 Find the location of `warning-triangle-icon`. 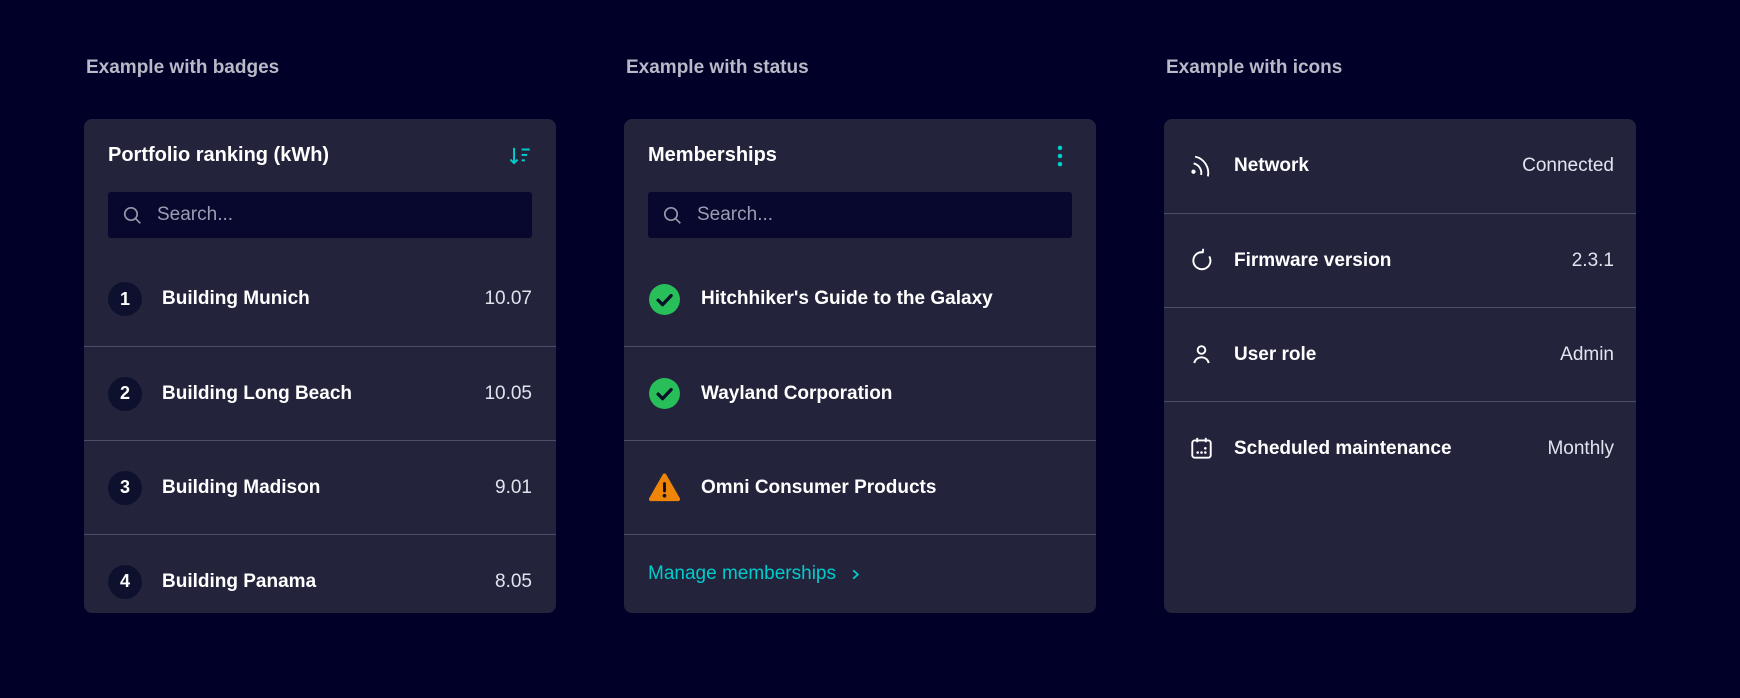

warning-triangle-icon is located at coordinates (664, 487).